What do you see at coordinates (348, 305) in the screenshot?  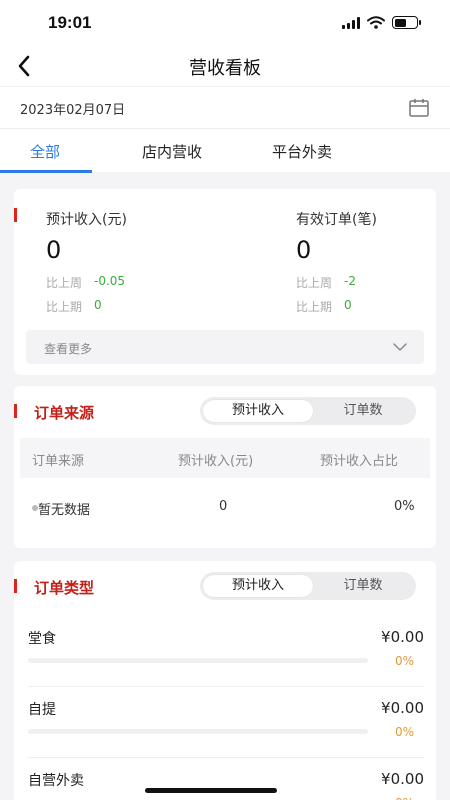 I see `orders-period-value: 0` at bounding box center [348, 305].